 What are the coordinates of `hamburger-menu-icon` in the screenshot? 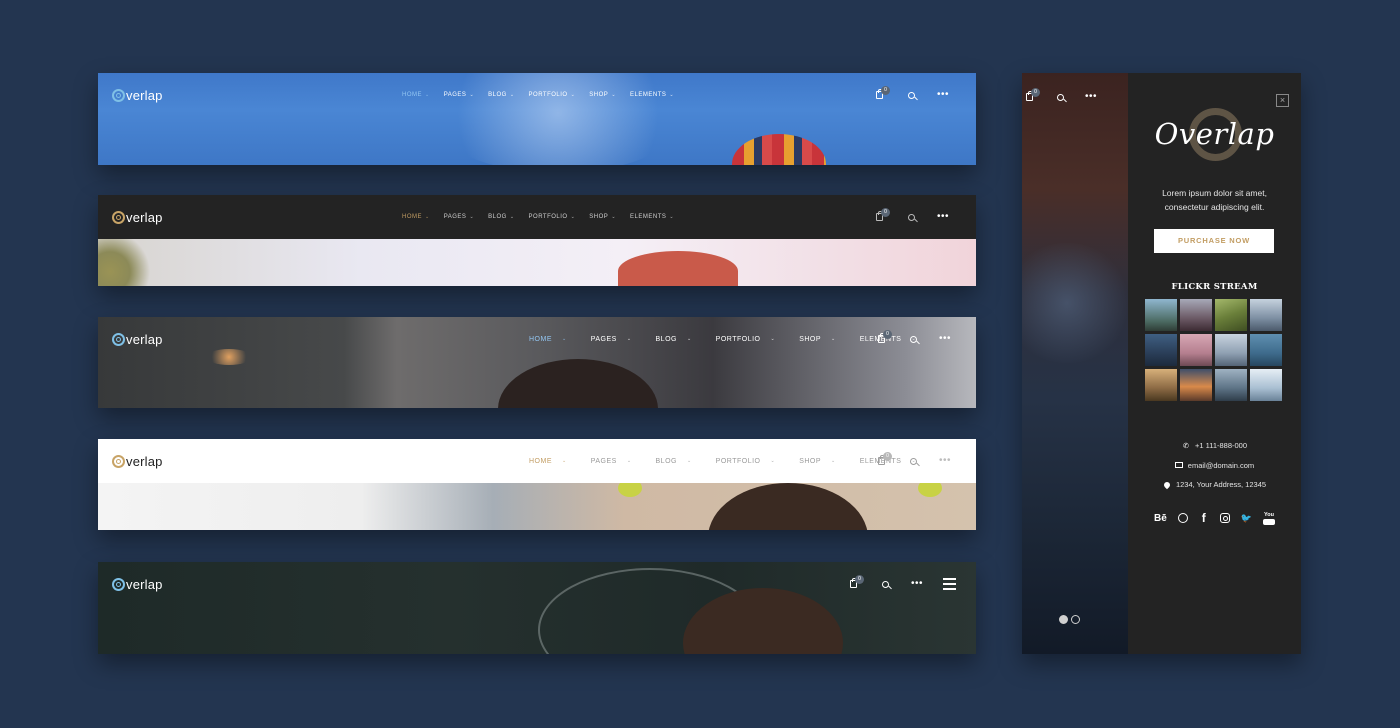 It's located at (949, 584).